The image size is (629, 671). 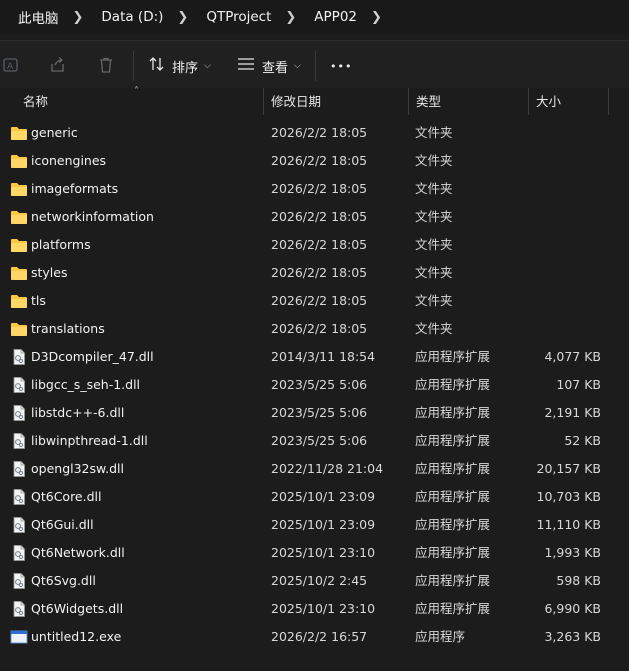 I want to click on file-name: Qt6Gui.dll, so click(x=62, y=524).